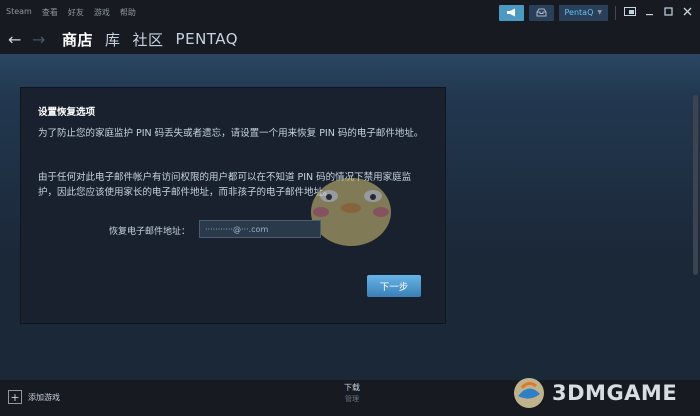 This screenshot has height=416, width=700. What do you see at coordinates (150, 232) in the screenshot?
I see `email-label: 恢复电子邮件地址：` at bounding box center [150, 232].